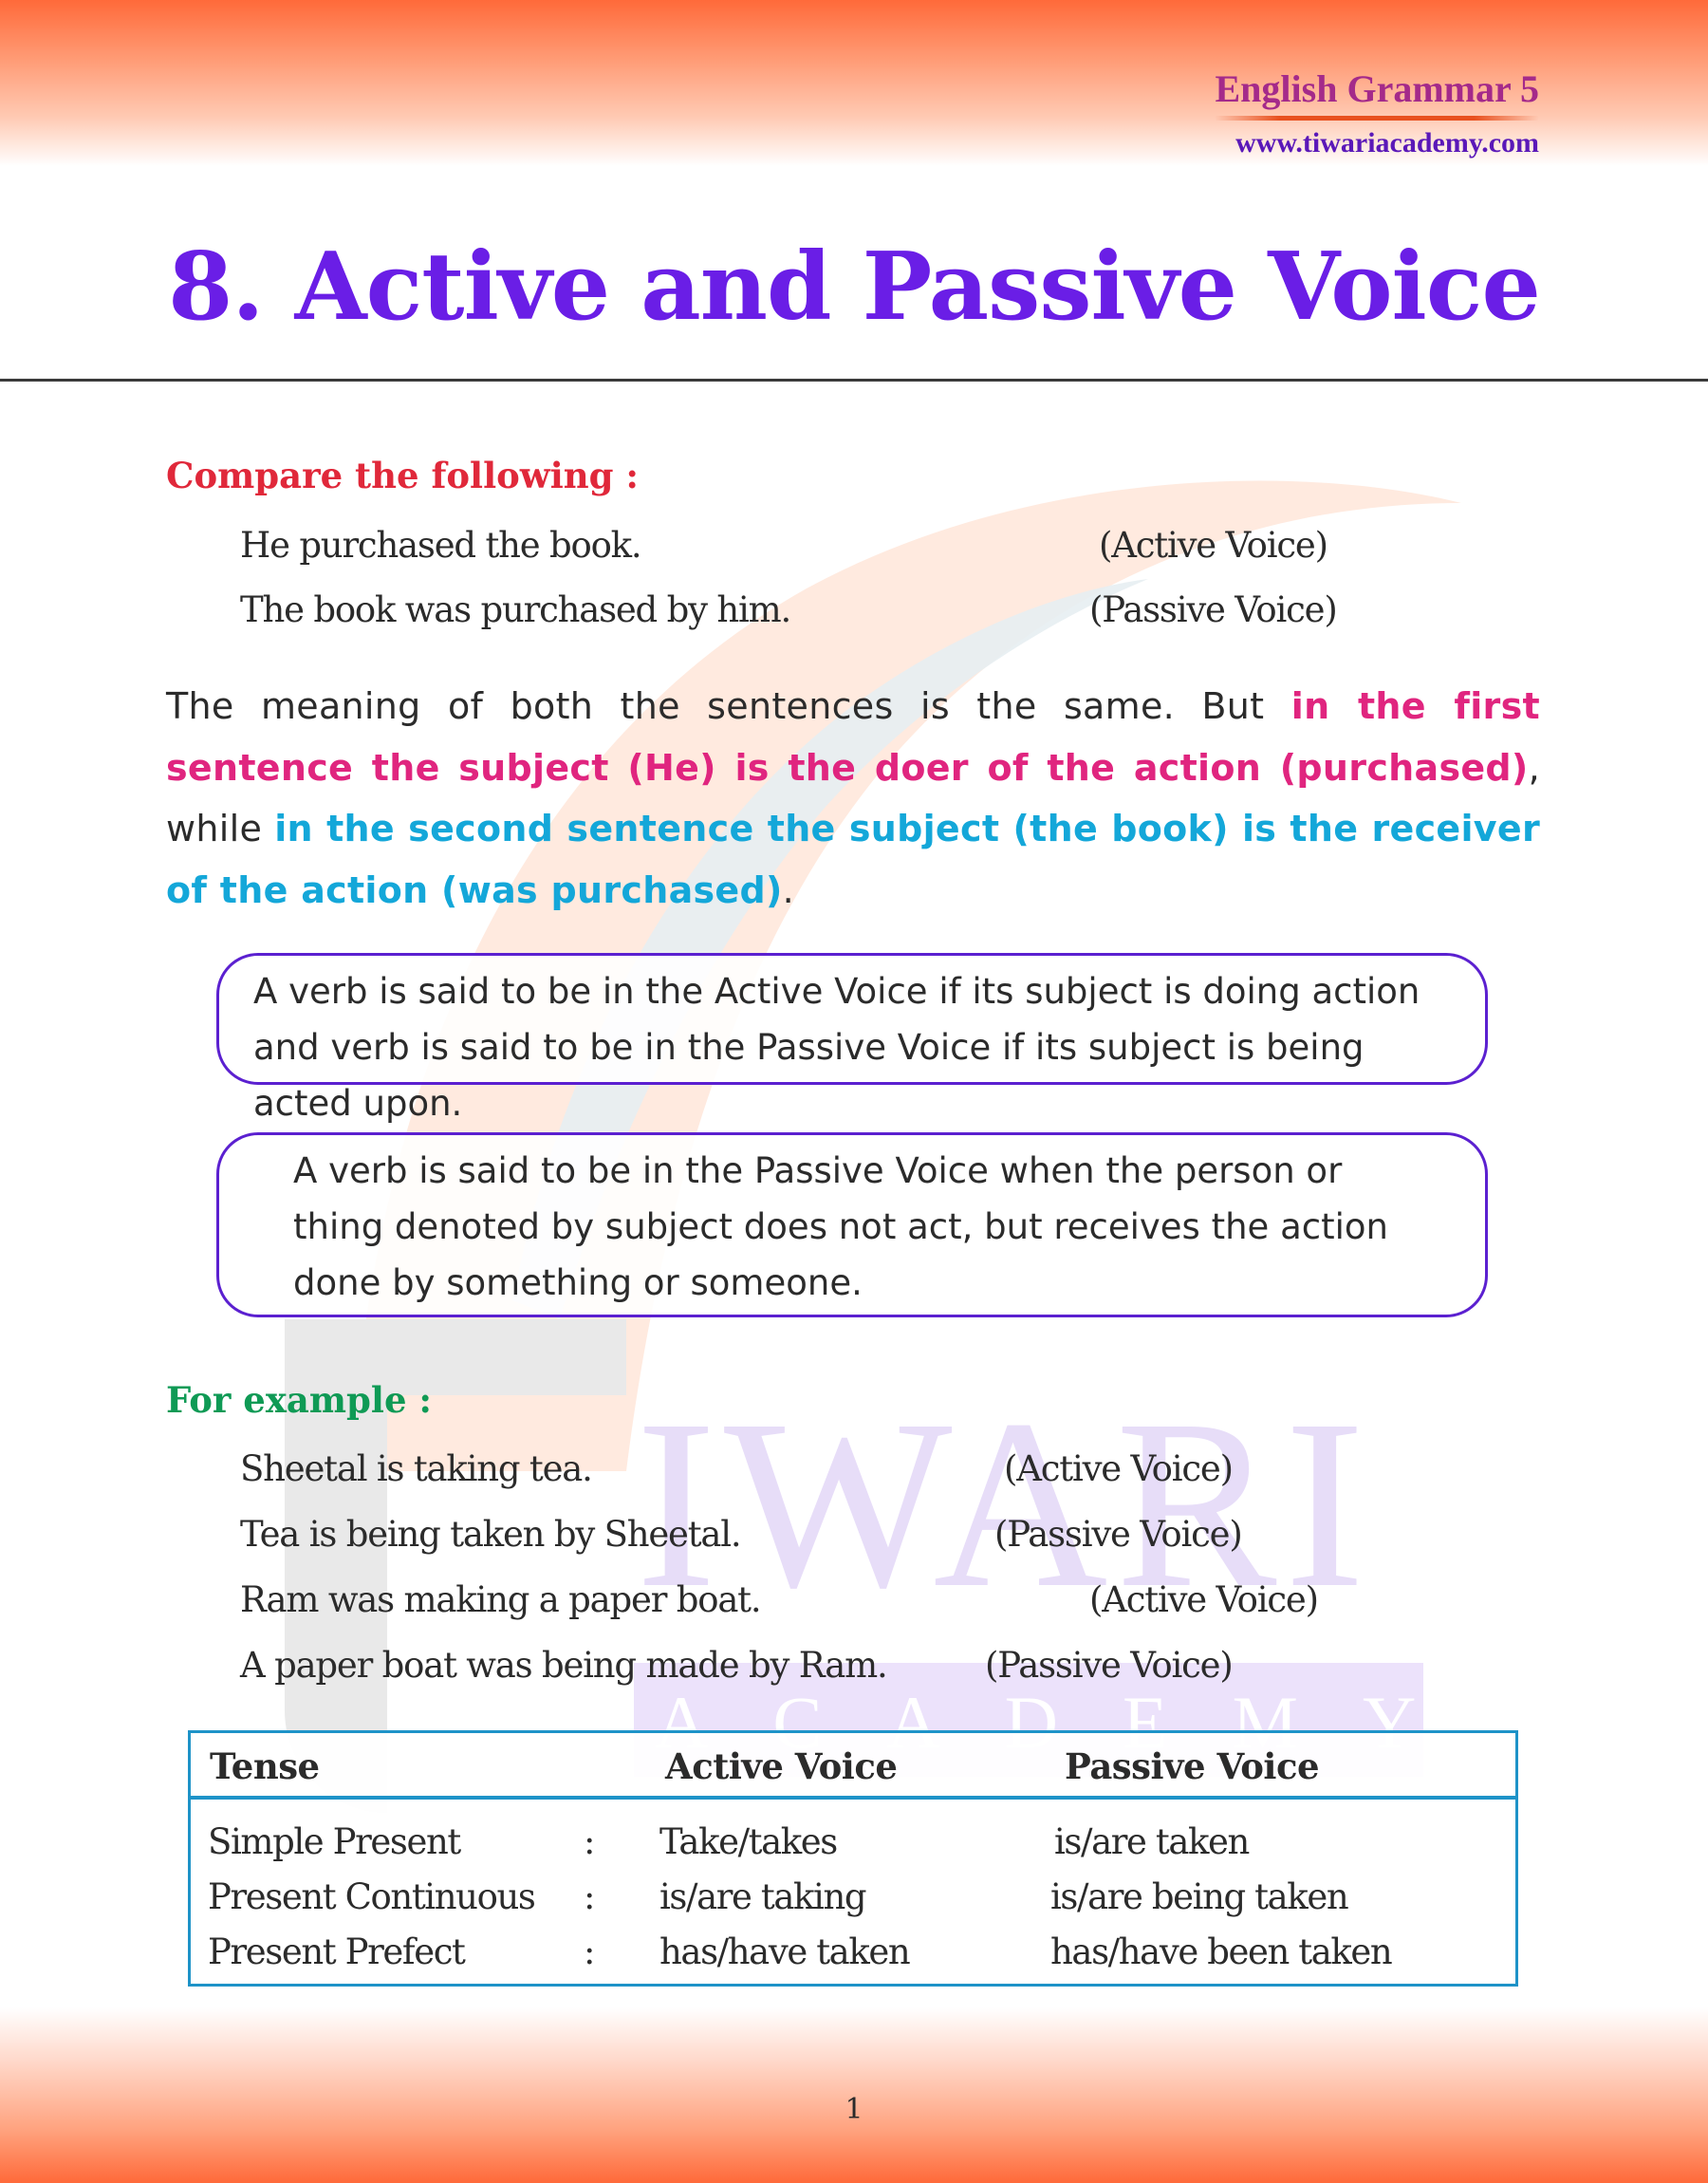 Image resolution: width=1708 pixels, height=2183 pixels. What do you see at coordinates (788, 889) in the screenshot?
I see `explanation-text: .` at bounding box center [788, 889].